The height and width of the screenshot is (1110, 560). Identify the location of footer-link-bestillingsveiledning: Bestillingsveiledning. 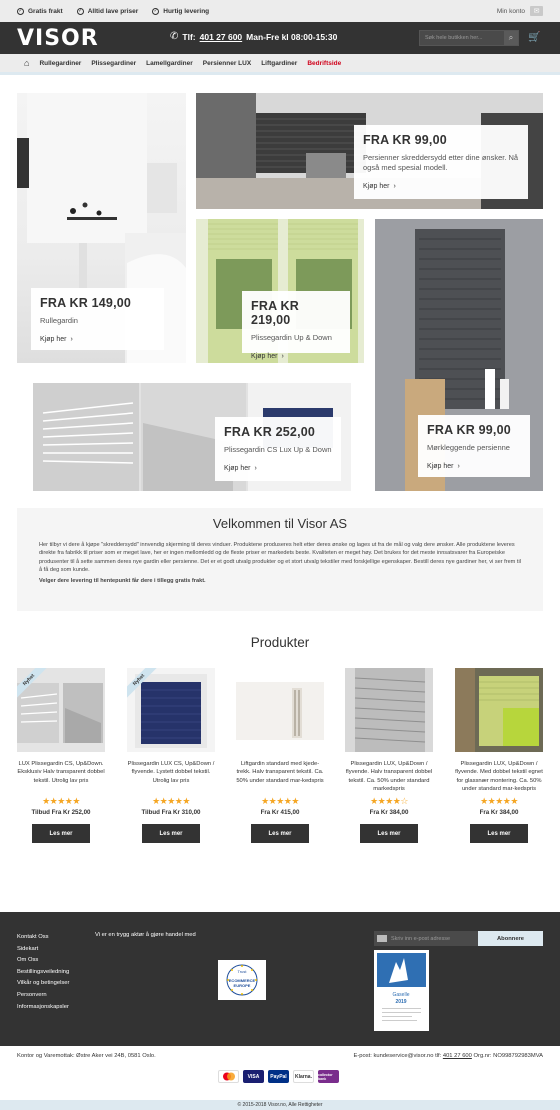
(43, 973).